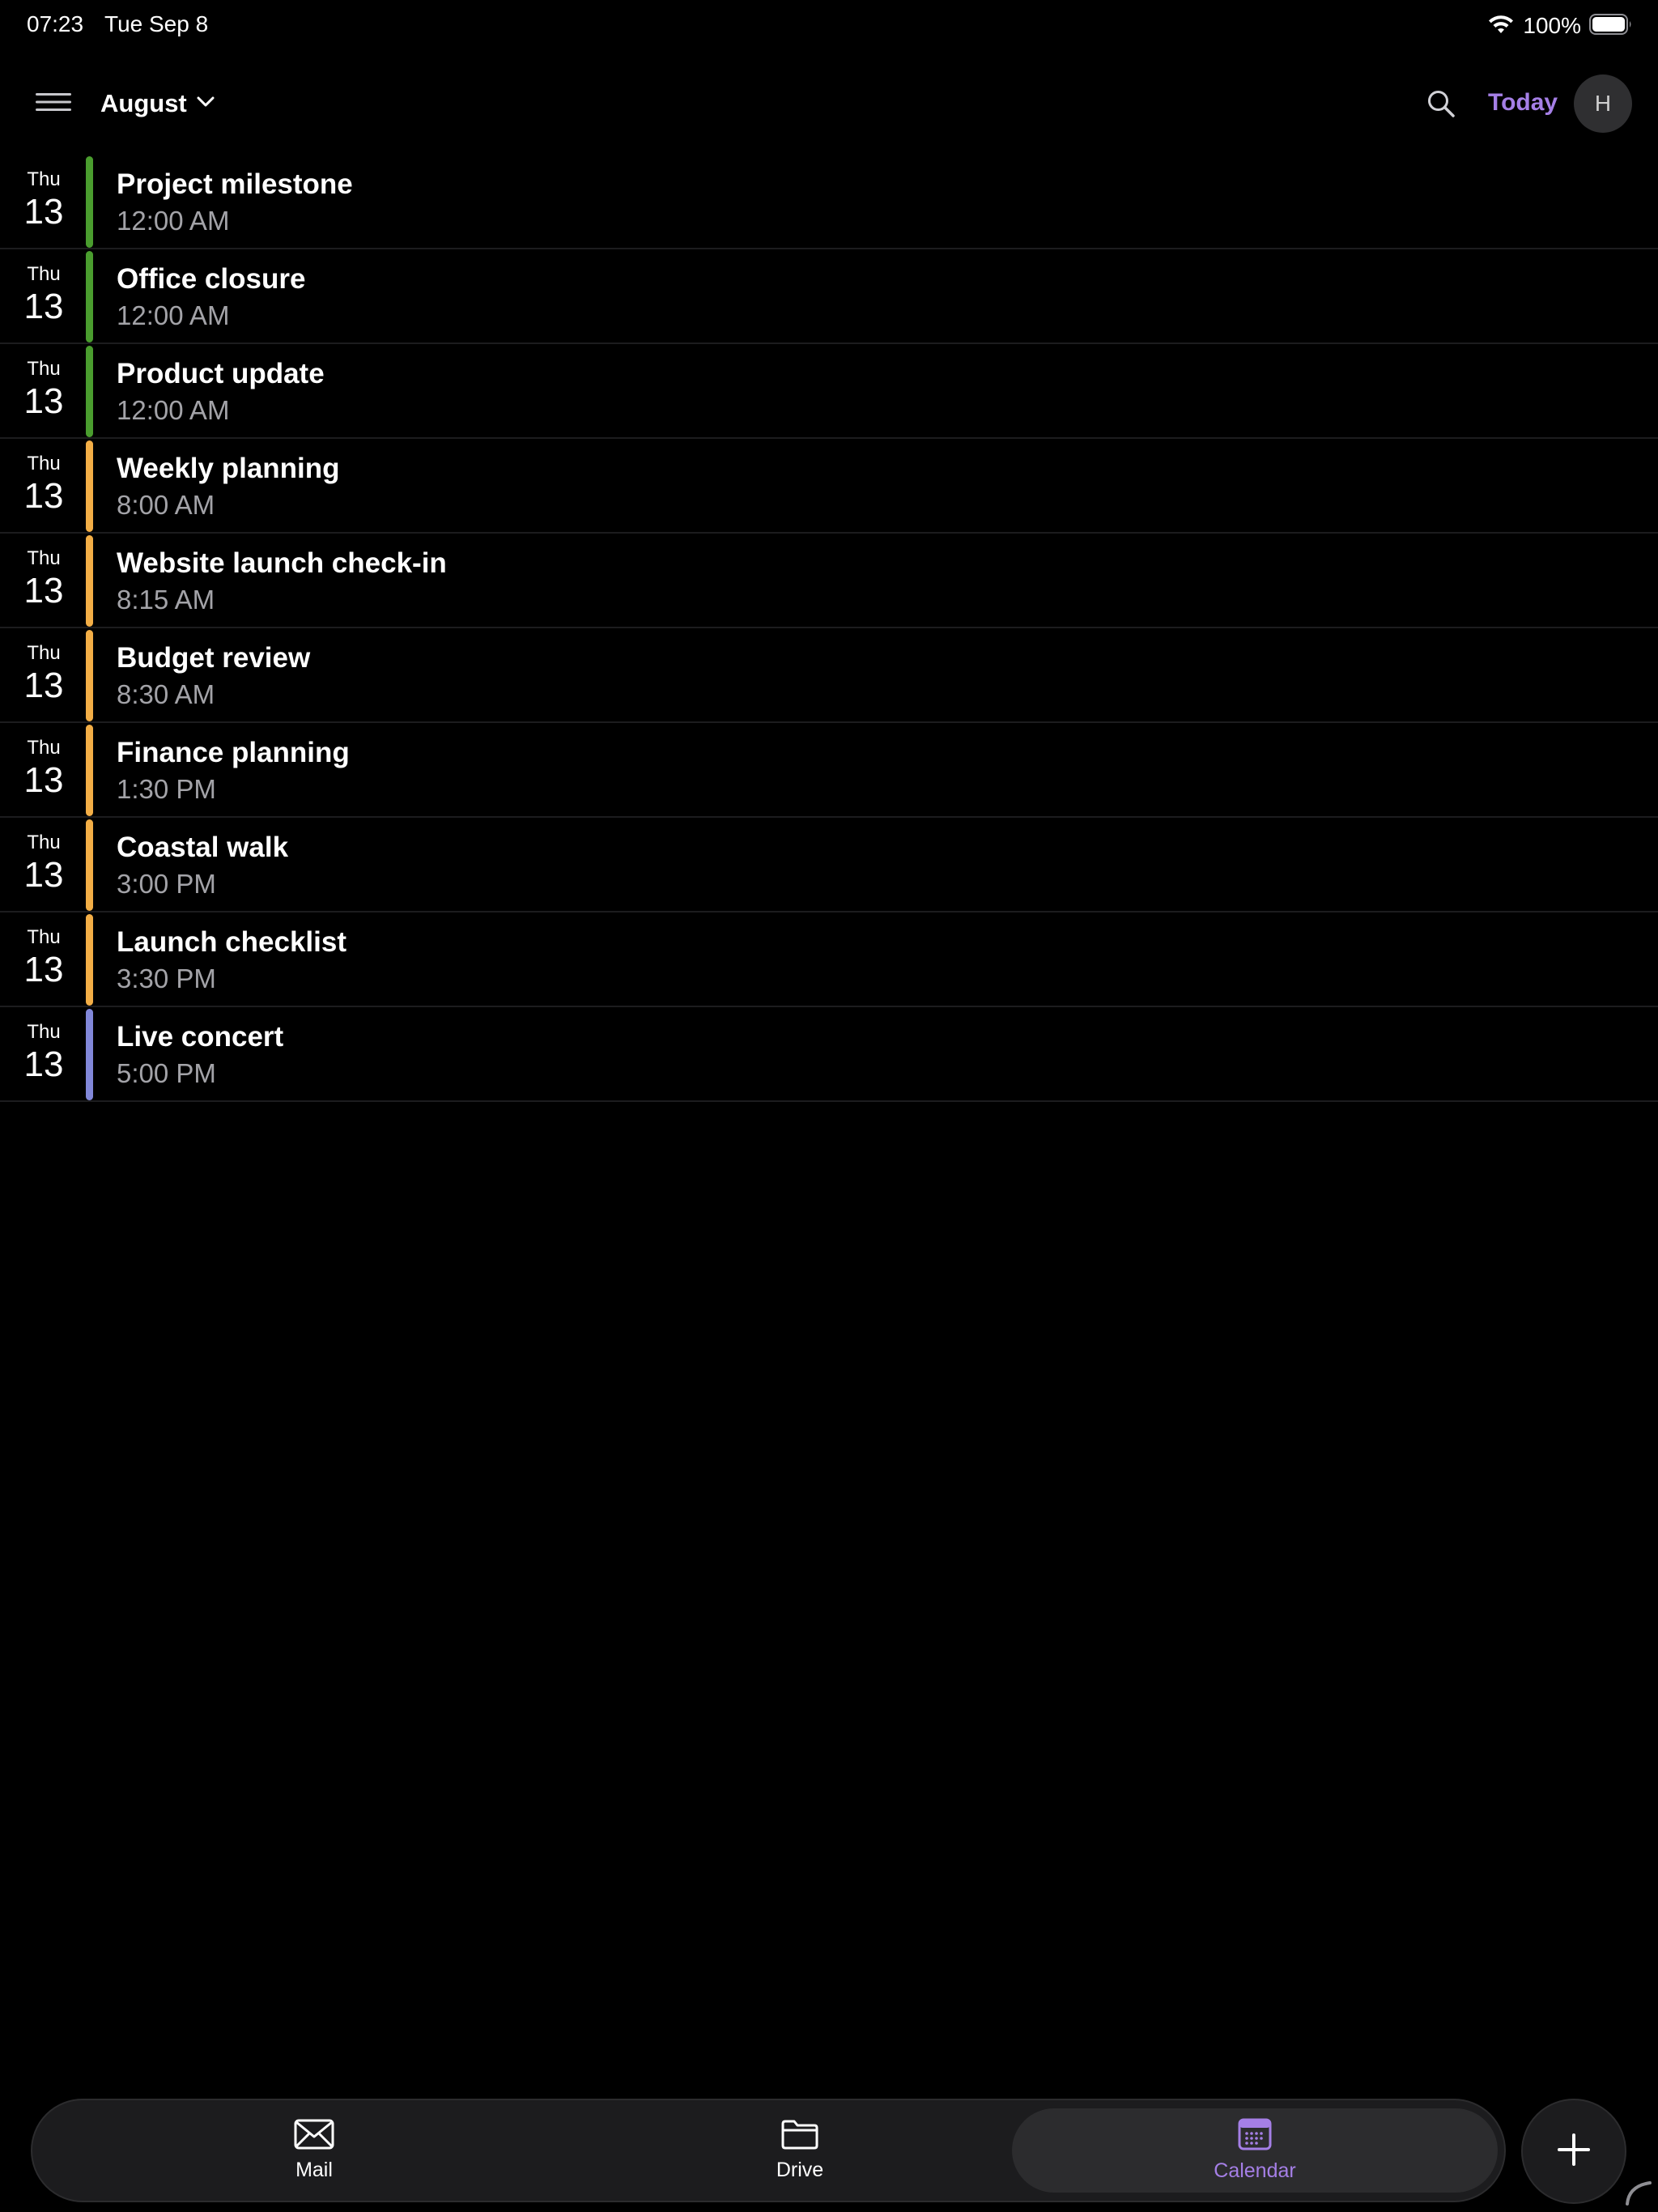 The image size is (1658, 2212). What do you see at coordinates (800, 2170) in the screenshot?
I see `tab-drive-label: Drive` at bounding box center [800, 2170].